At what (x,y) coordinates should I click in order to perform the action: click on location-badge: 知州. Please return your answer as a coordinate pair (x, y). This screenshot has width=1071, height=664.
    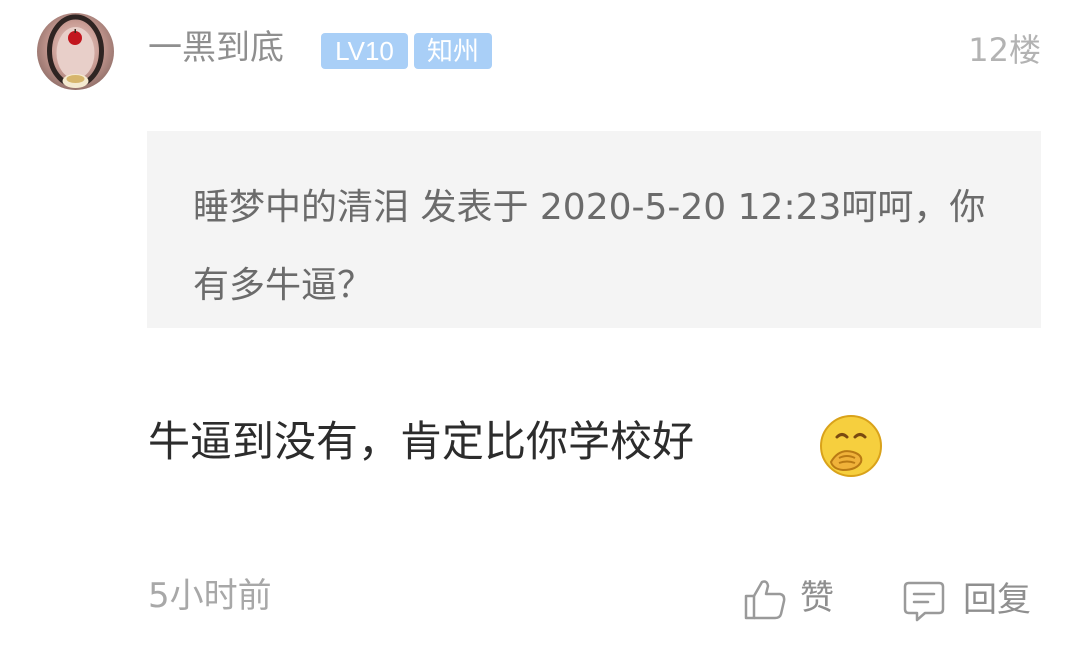
    Looking at the image, I should click on (453, 51).